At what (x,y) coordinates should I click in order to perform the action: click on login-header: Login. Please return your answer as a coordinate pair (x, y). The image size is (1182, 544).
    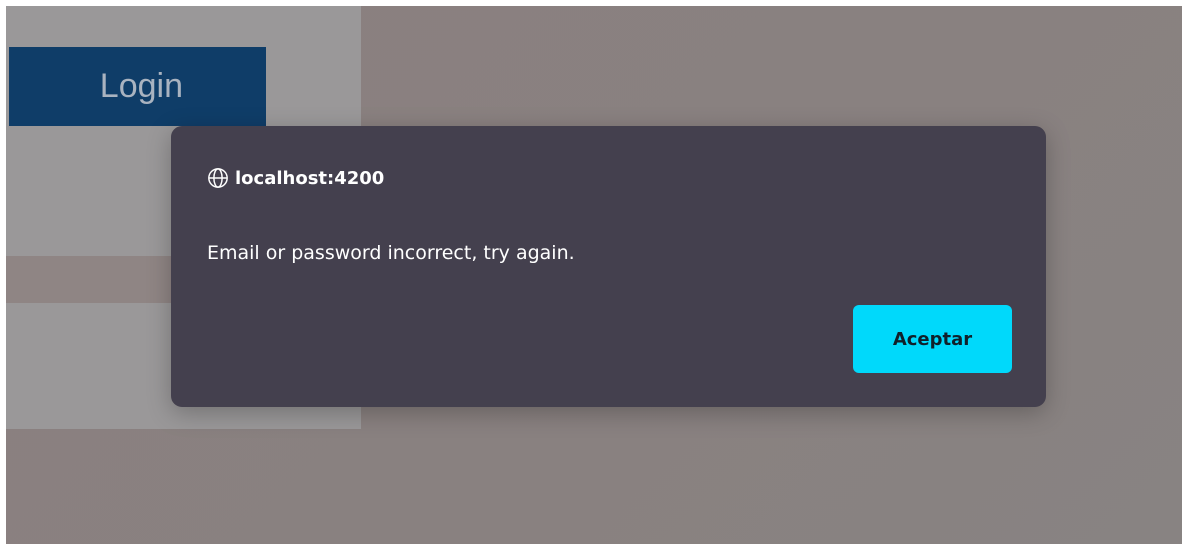
    Looking at the image, I should click on (137, 86).